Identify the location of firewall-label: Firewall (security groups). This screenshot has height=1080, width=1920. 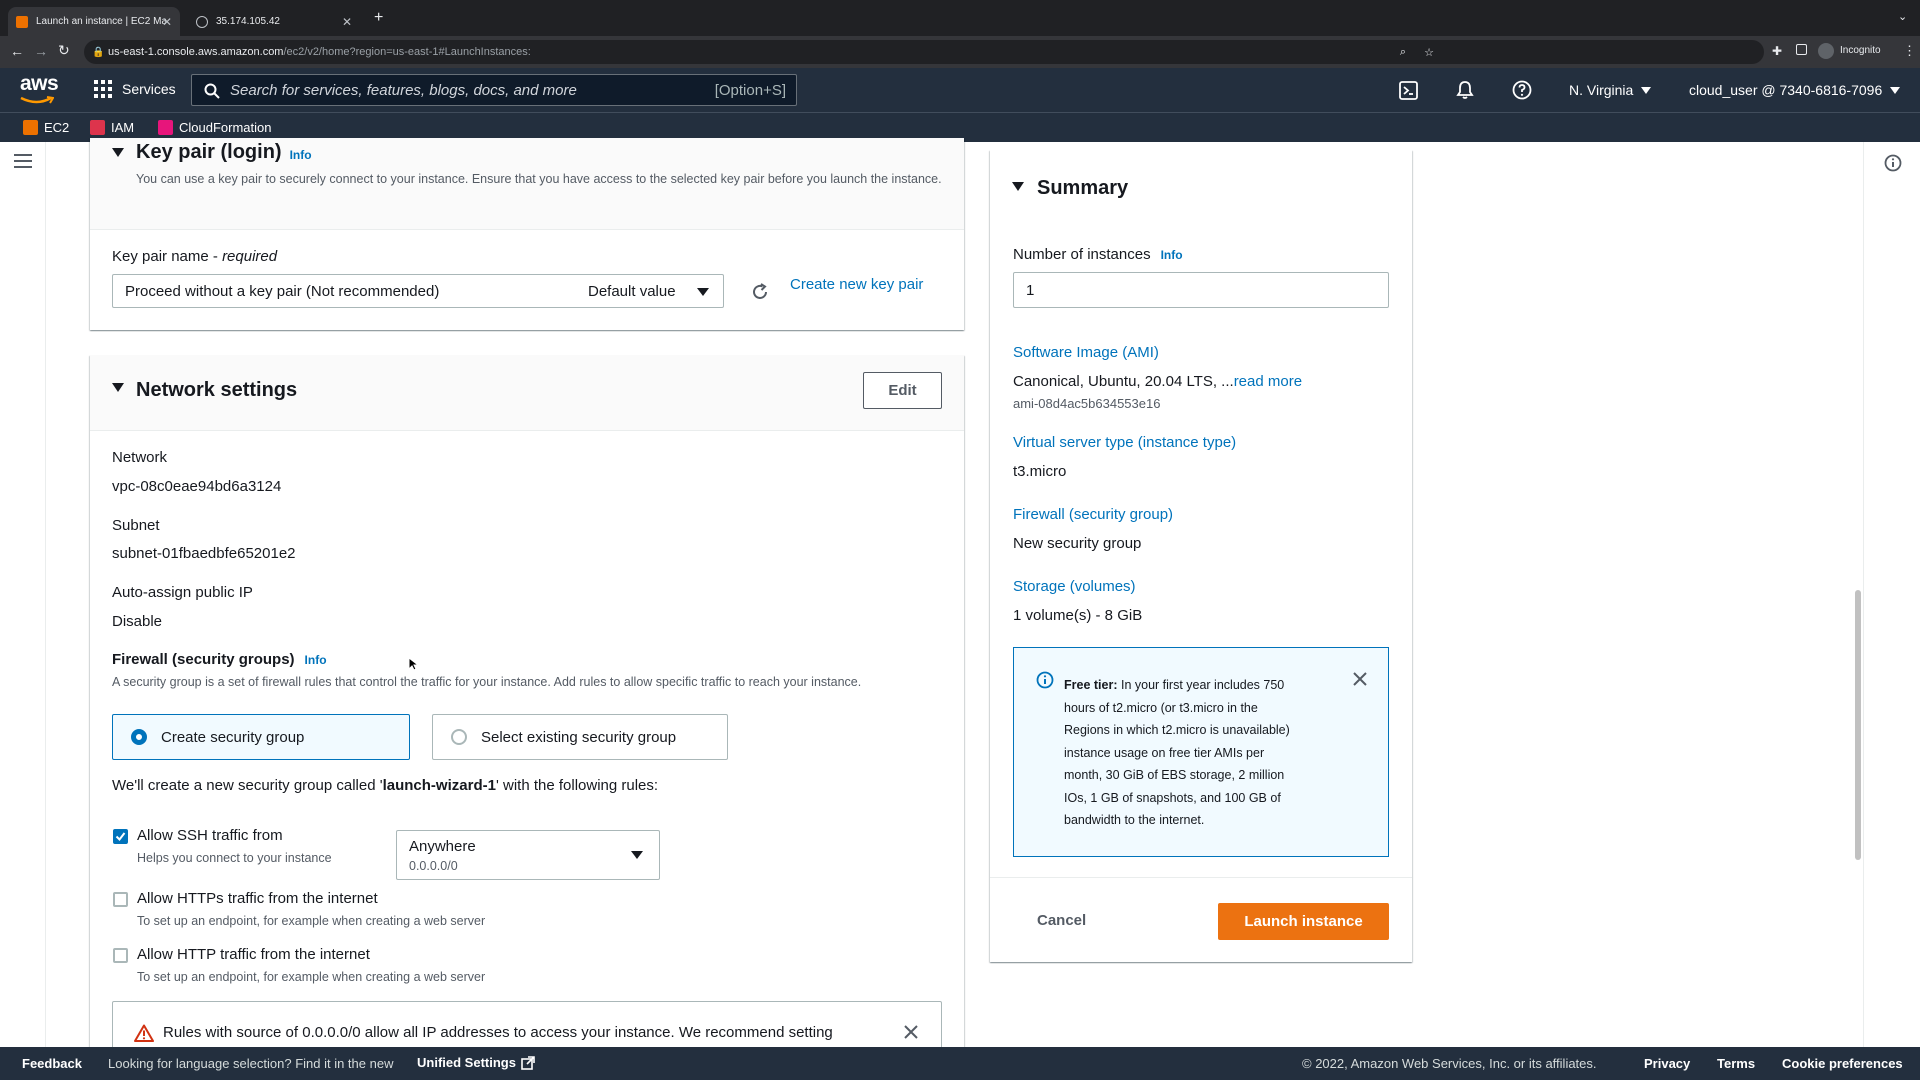
(203, 659).